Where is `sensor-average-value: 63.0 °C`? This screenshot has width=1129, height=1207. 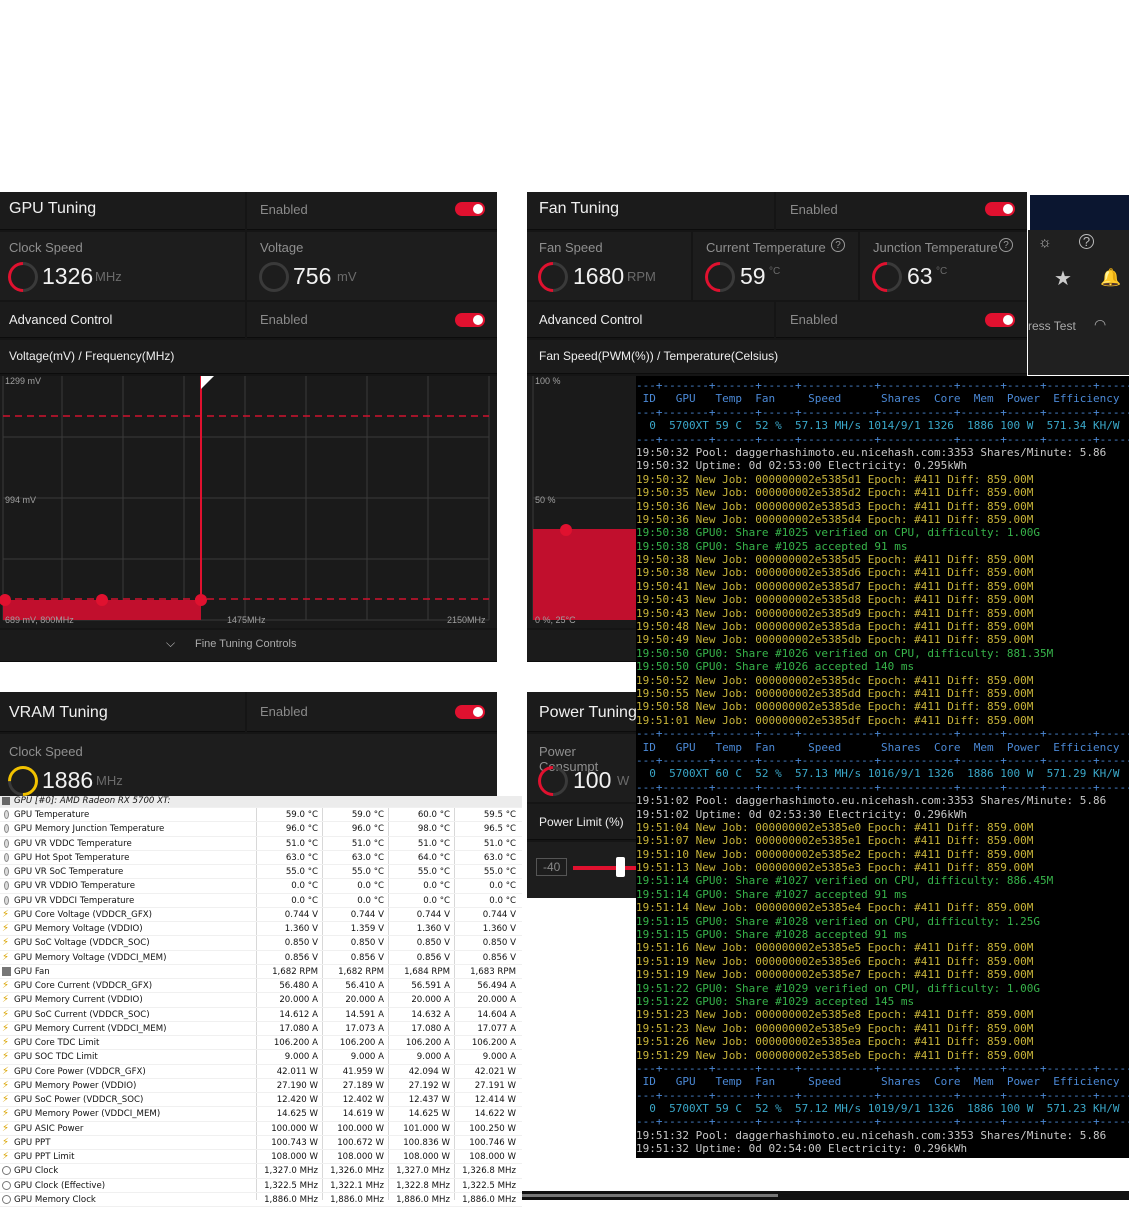 sensor-average-value: 63.0 °C is located at coordinates (499, 857).